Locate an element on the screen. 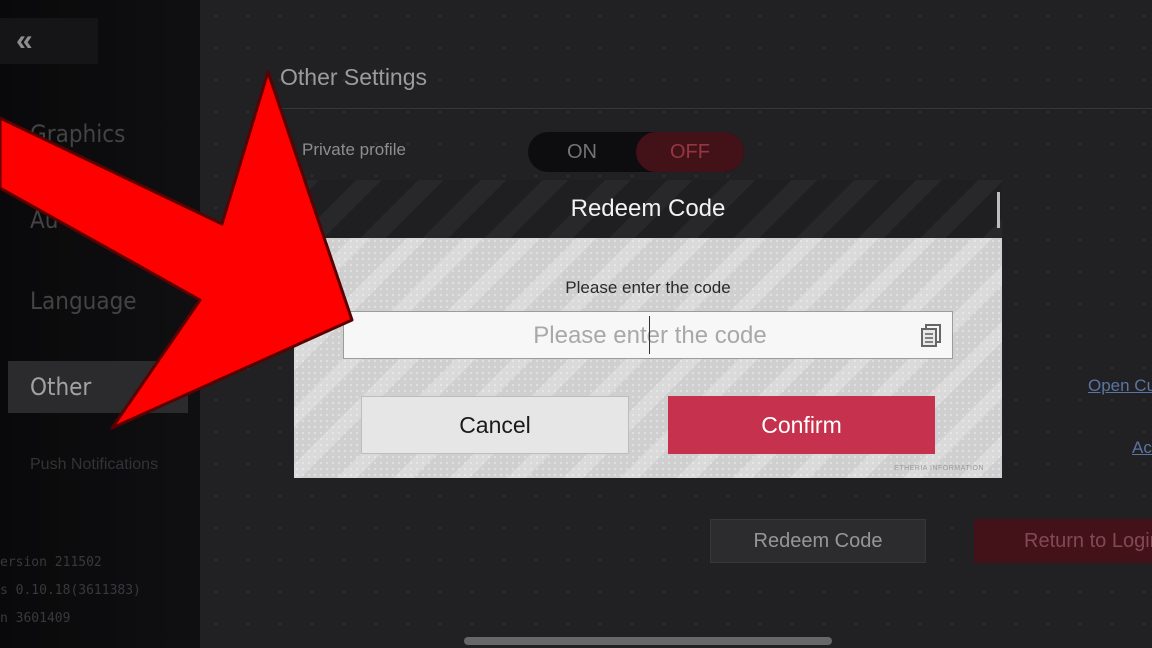  watermark: ETHERIA INFORMATION is located at coordinates (939, 468).